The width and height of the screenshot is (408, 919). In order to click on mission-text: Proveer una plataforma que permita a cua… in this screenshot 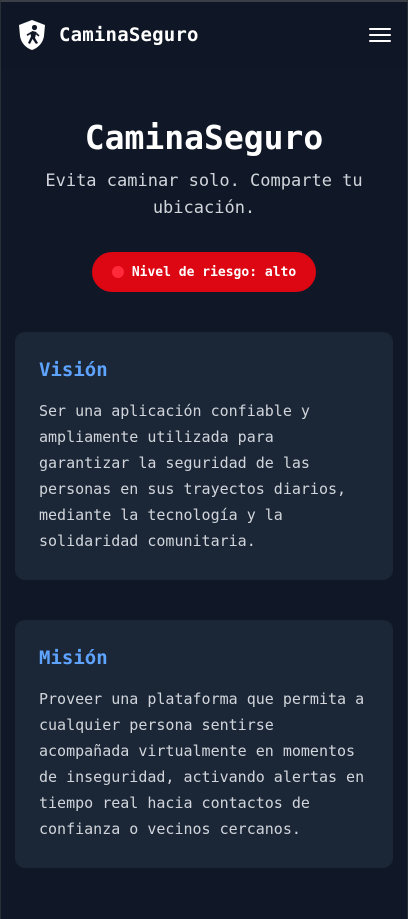, I will do `click(202, 764)`.